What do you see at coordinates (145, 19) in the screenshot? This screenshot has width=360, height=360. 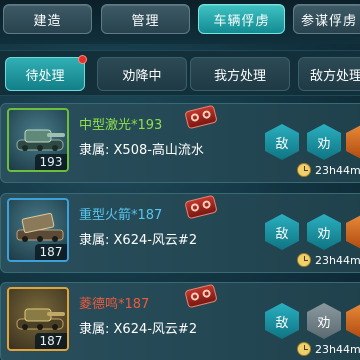 I see `tab-manage: 管理` at bounding box center [145, 19].